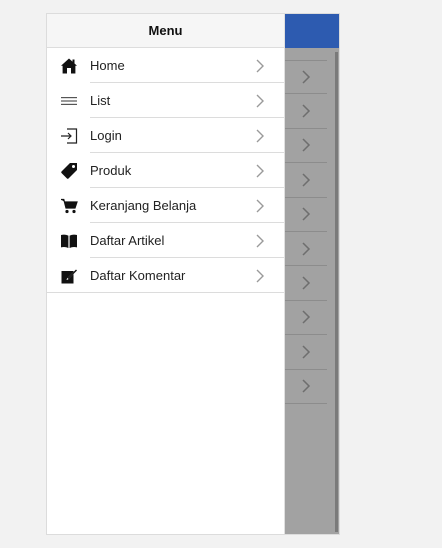 The height and width of the screenshot is (548, 442). What do you see at coordinates (68, 135) in the screenshot?
I see `login-icon` at bounding box center [68, 135].